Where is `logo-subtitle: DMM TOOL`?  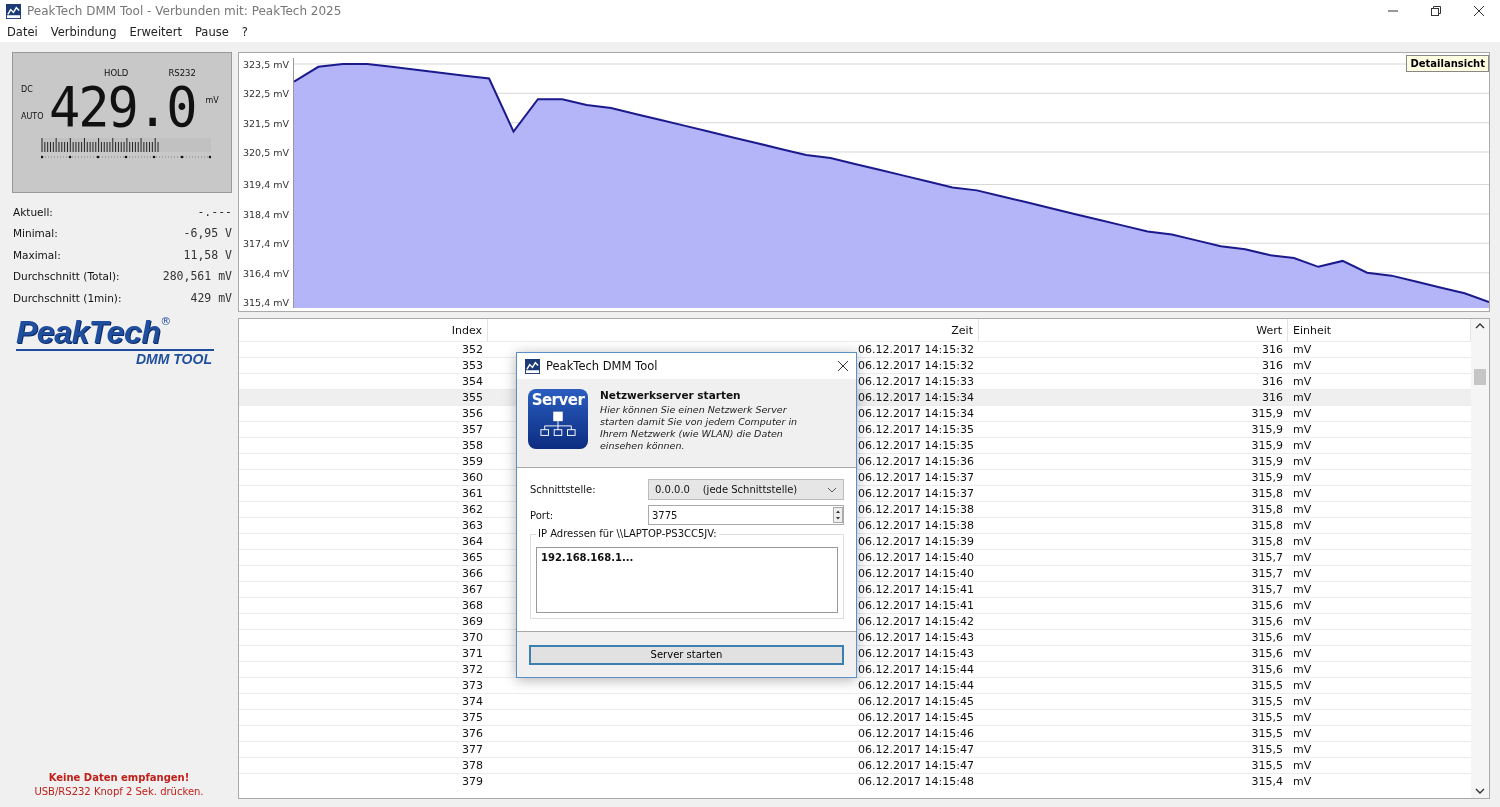
logo-subtitle: DMM TOOL is located at coordinates (174, 358).